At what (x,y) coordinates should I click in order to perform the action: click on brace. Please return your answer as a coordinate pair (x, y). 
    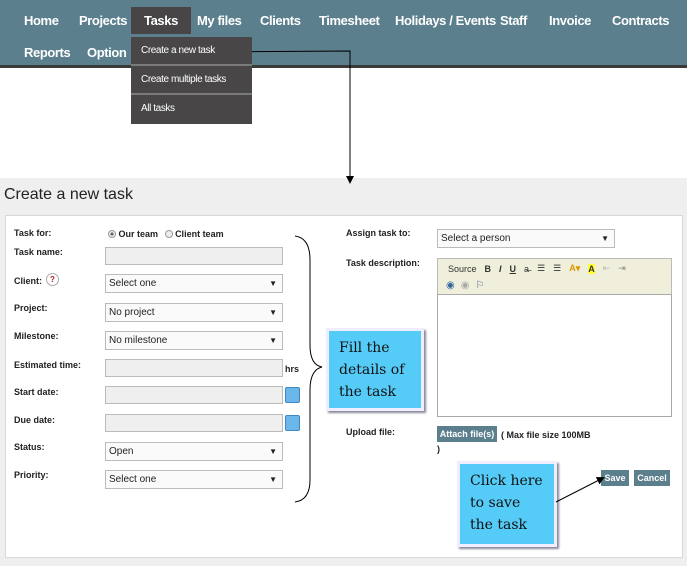
    Looking at the image, I should click on (308, 369).